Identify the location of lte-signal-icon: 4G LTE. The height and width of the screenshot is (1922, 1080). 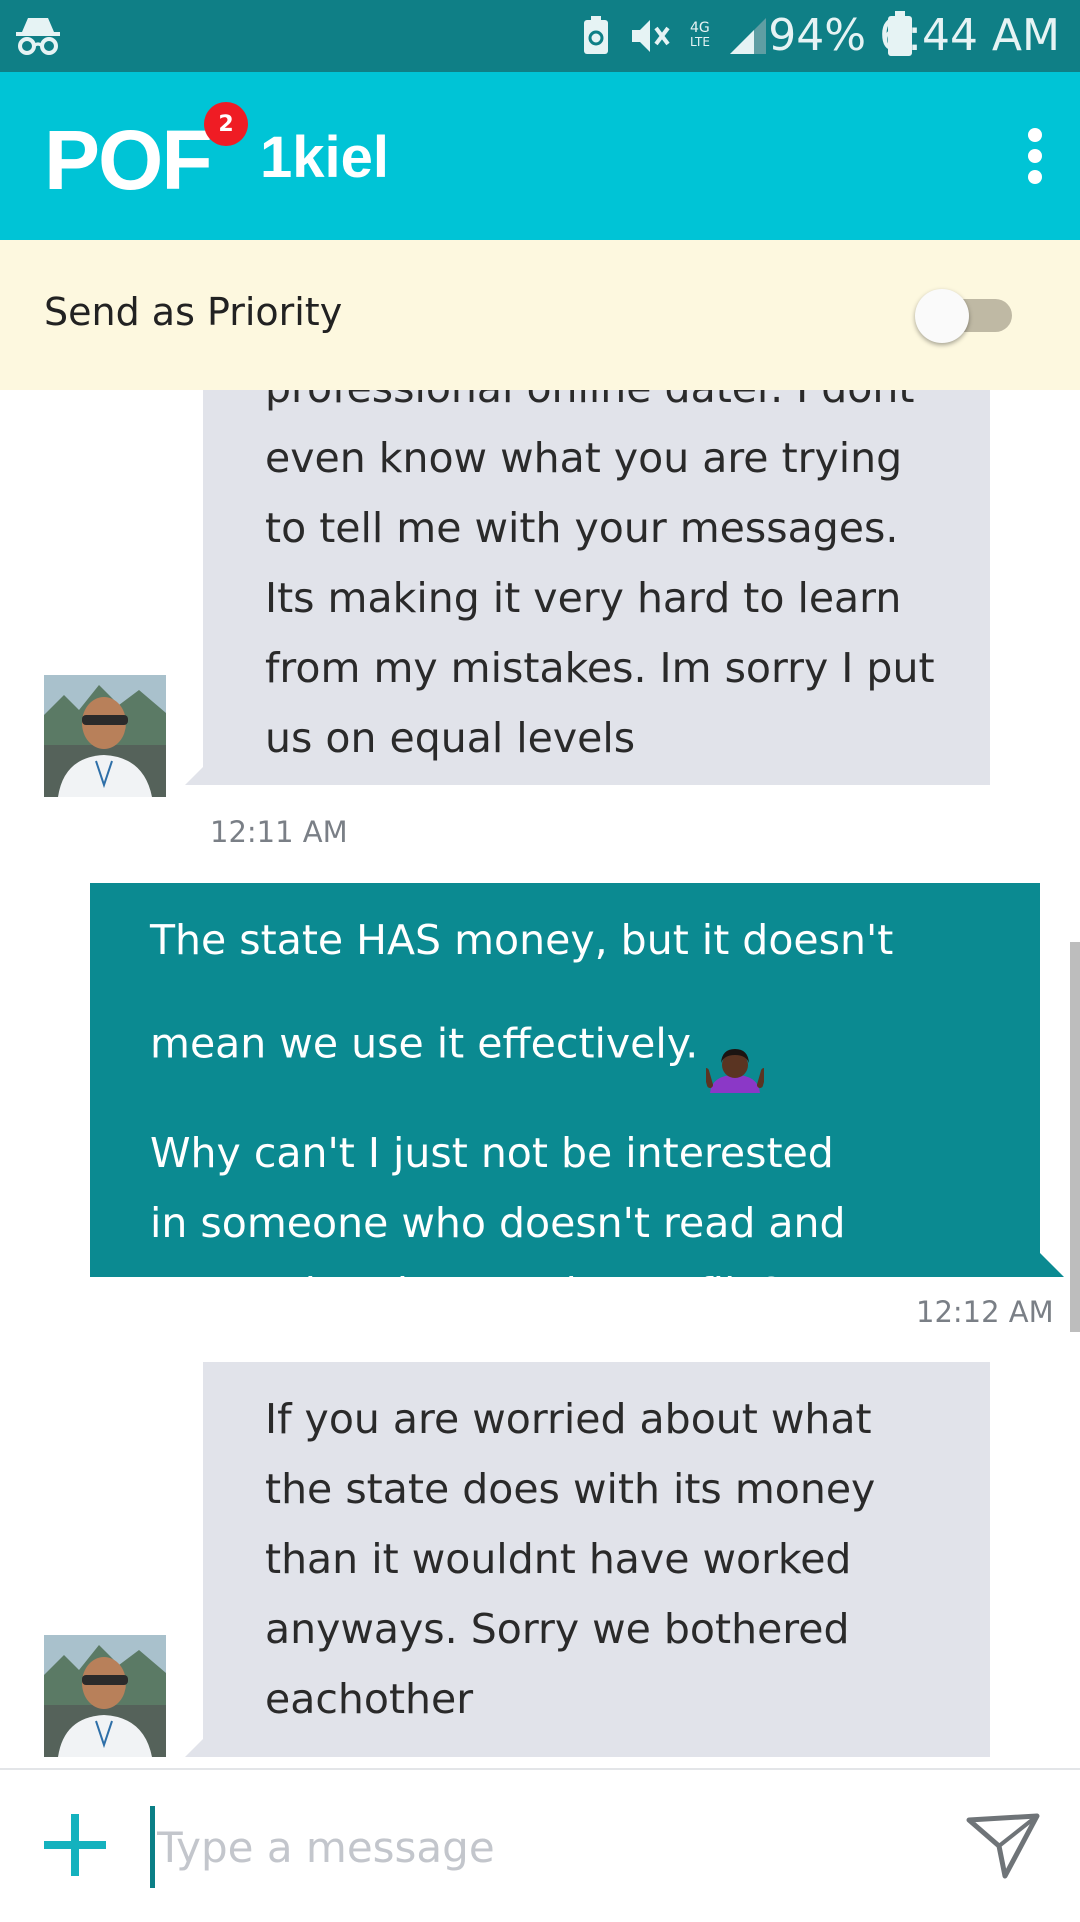
(730, 38).